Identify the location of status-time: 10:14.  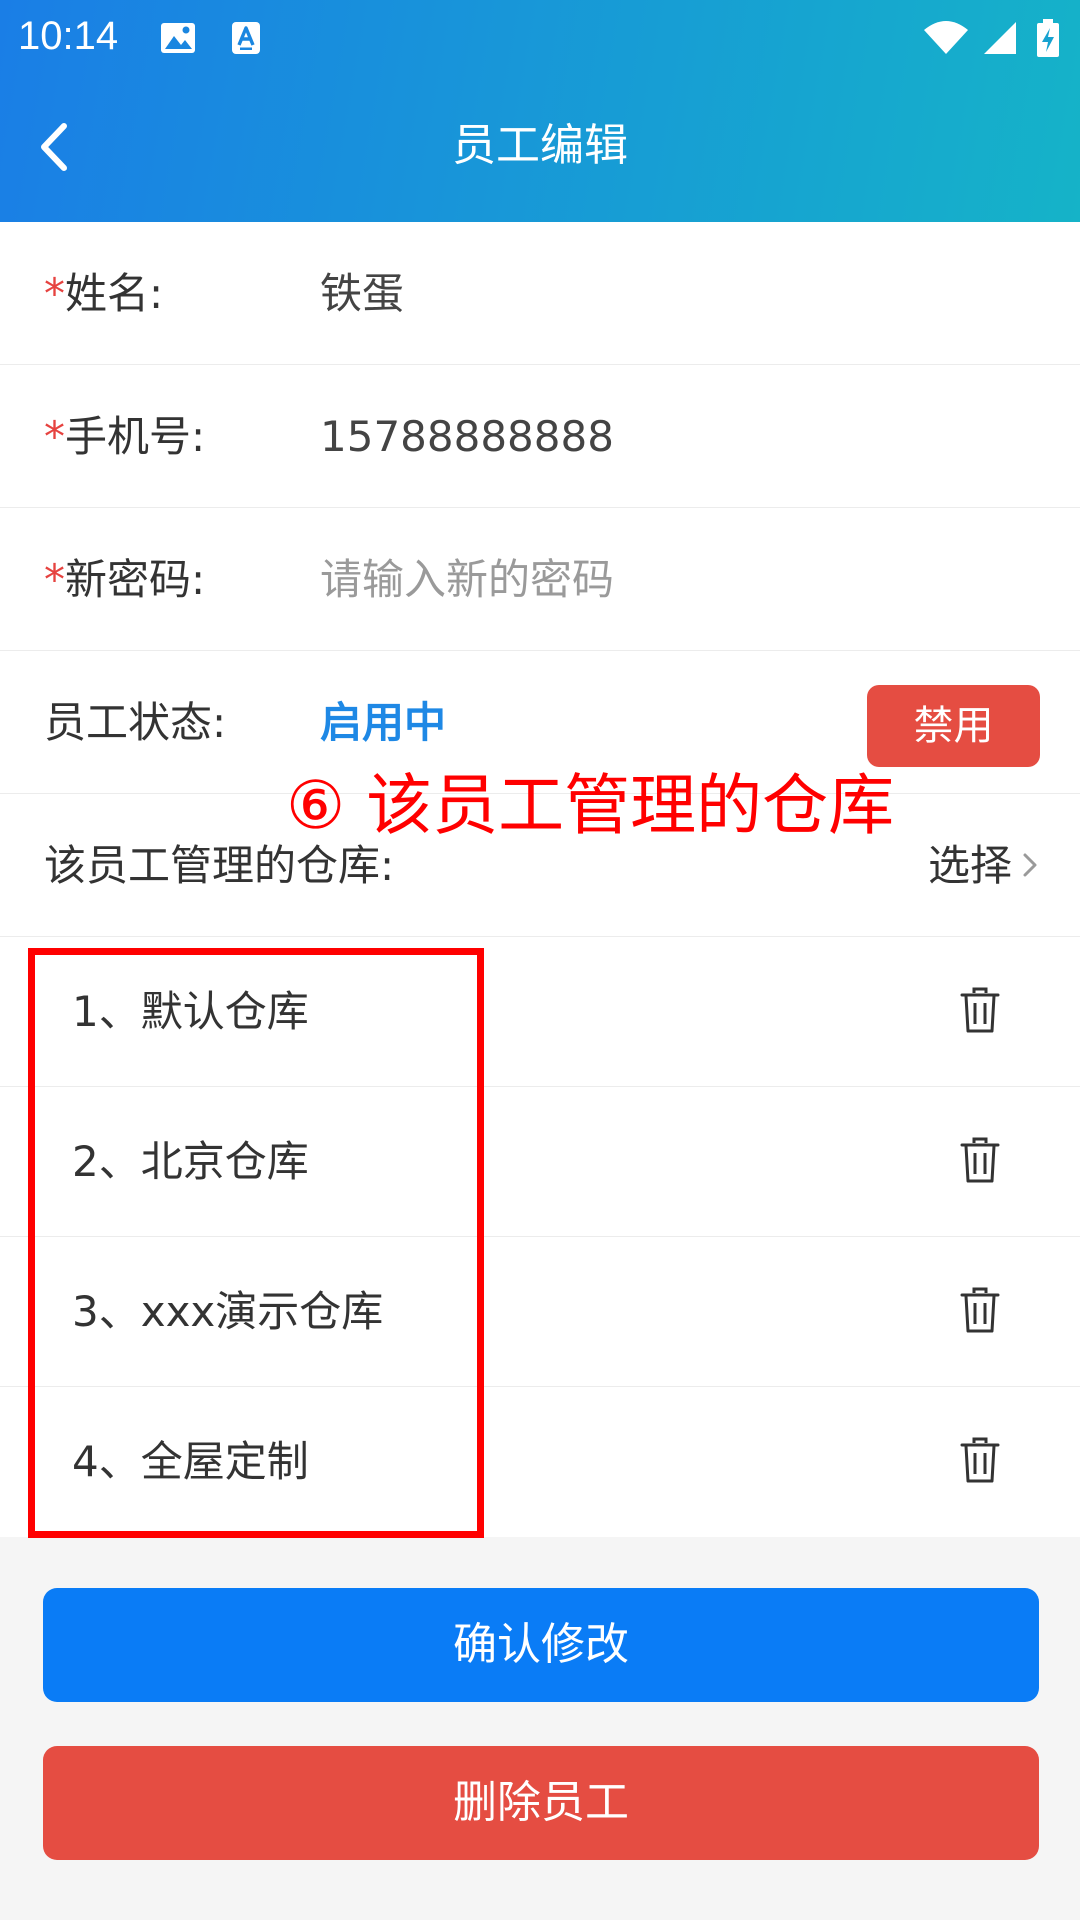
(68, 36).